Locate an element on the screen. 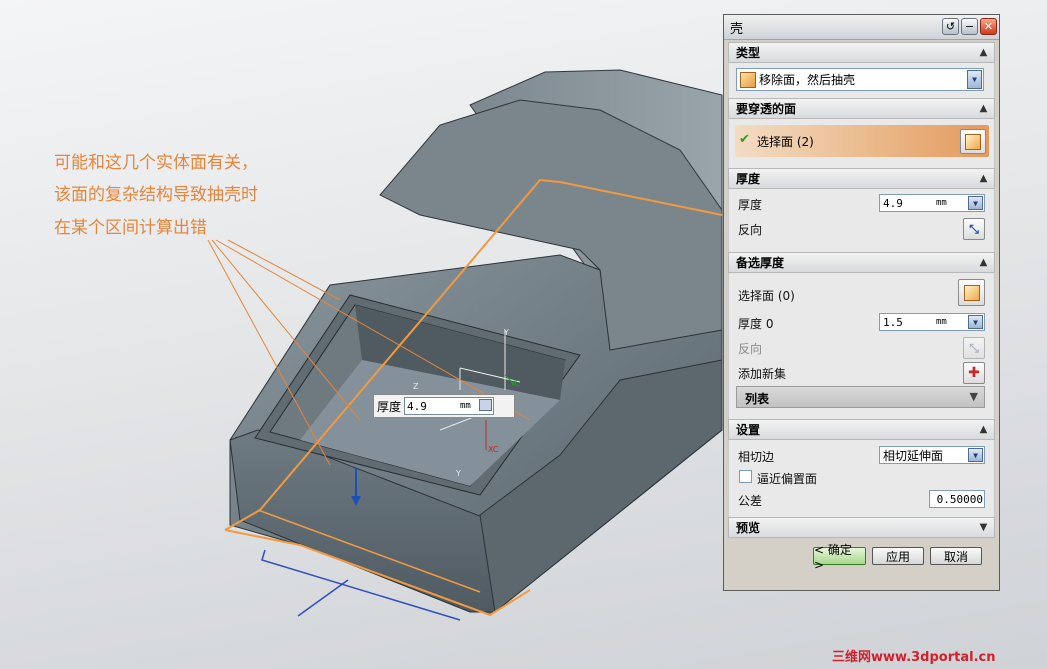  reset-icon: ↺ is located at coordinates (950, 26).